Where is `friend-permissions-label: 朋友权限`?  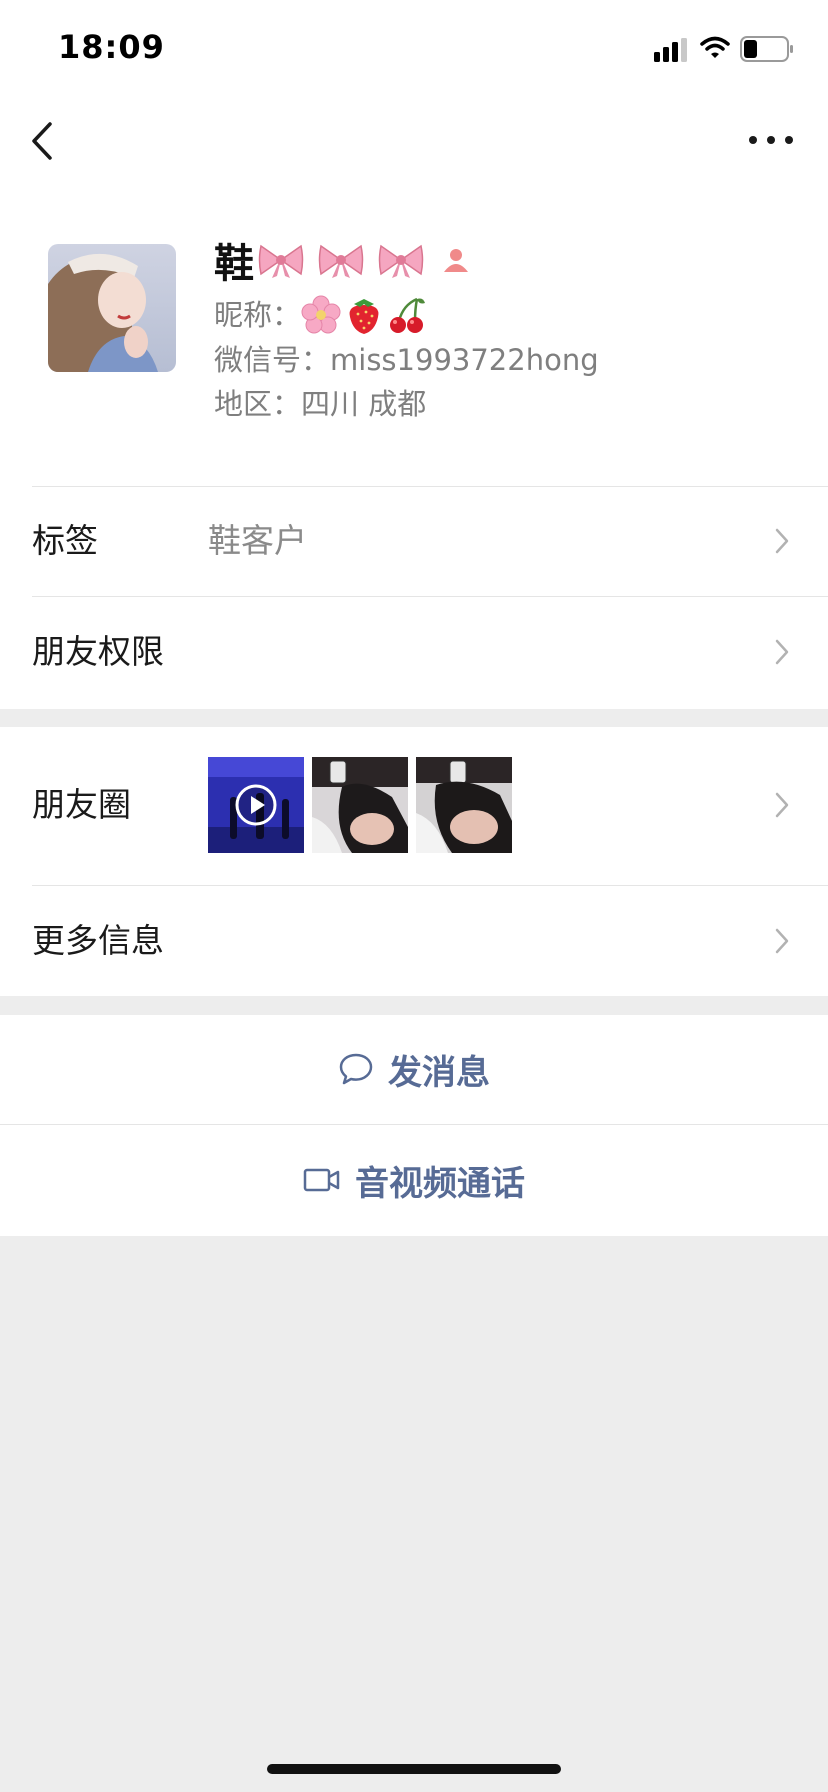
friend-permissions-label: 朋友权限 is located at coordinates (98, 651).